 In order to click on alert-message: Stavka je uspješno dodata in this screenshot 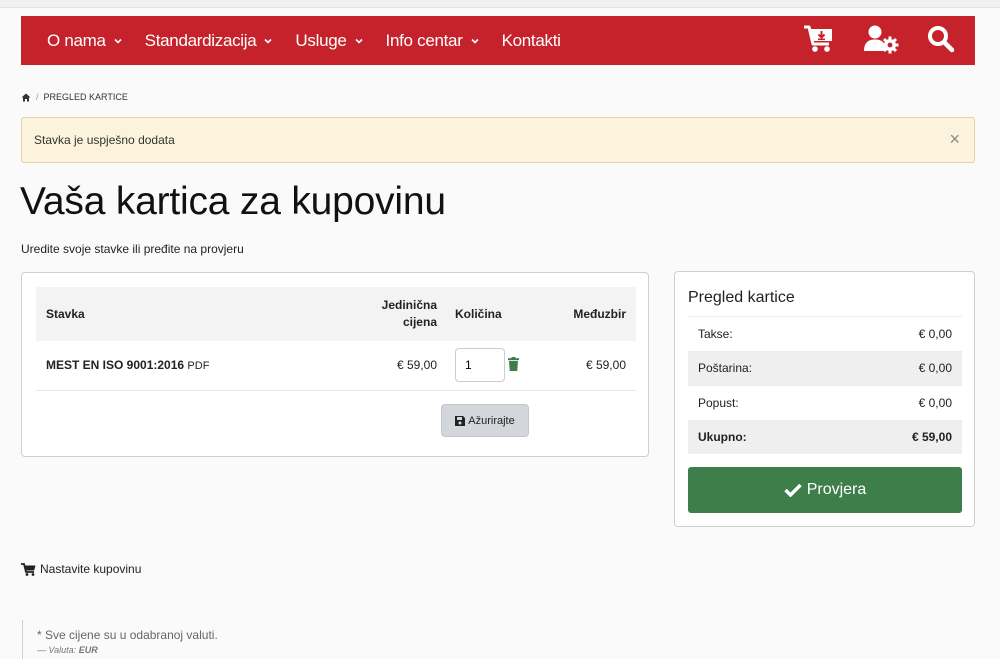, I will do `click(104, 140)`.